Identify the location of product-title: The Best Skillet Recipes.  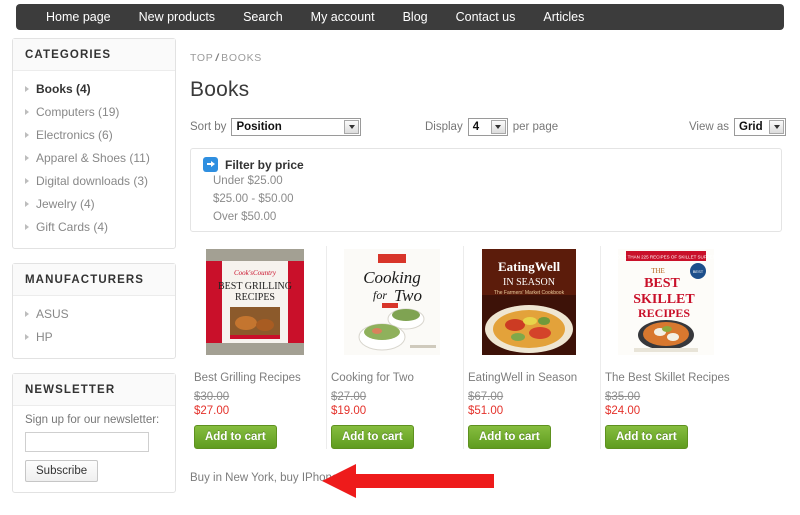
(667, 378).